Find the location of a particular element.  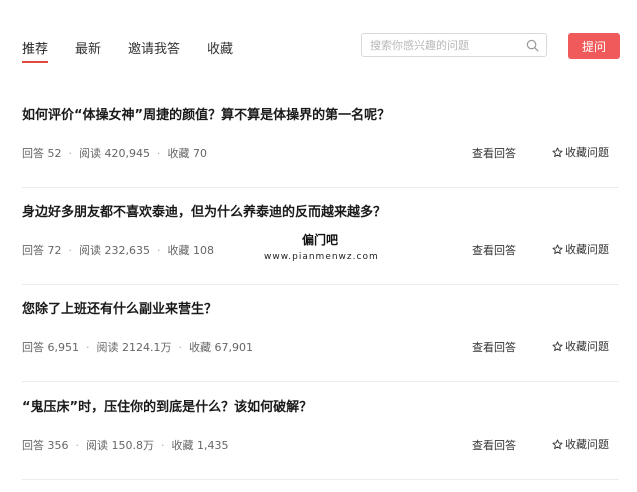

favorite-count: 收藏 70 is located at coordinates (187, 153).